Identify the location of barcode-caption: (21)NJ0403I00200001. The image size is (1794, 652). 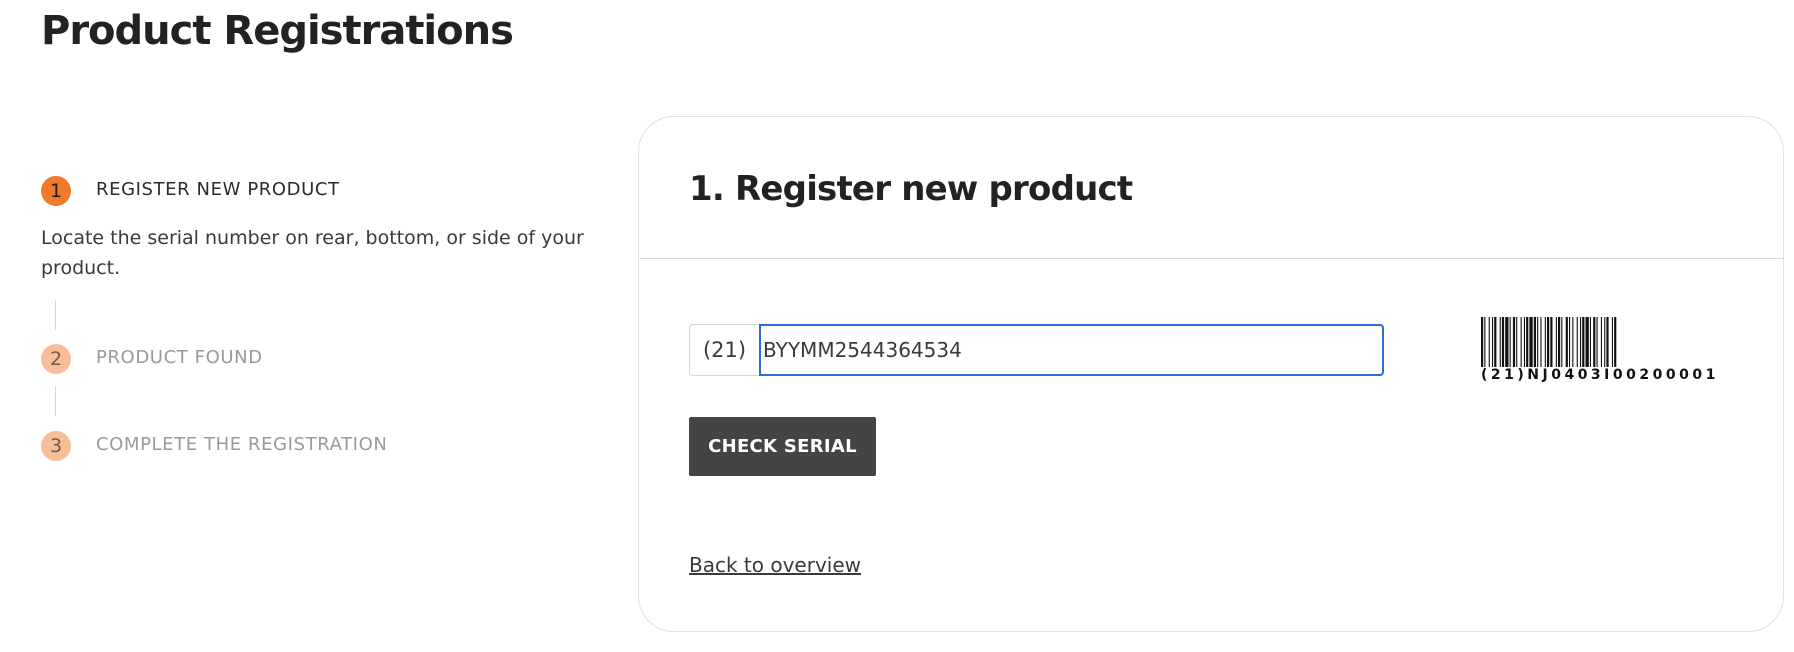
(1600, 375).